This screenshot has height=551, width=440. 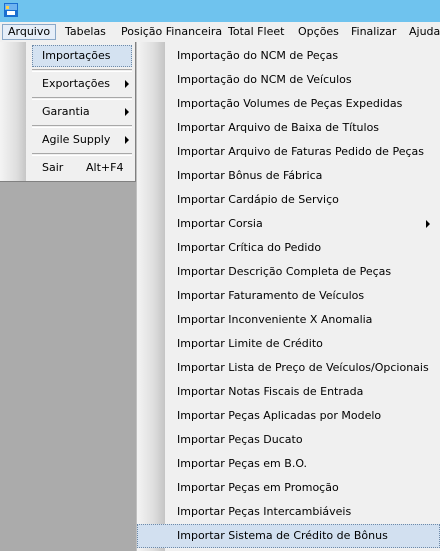 I want to click on menu-item-garantia: Garantia, so click(x=82, y=112).